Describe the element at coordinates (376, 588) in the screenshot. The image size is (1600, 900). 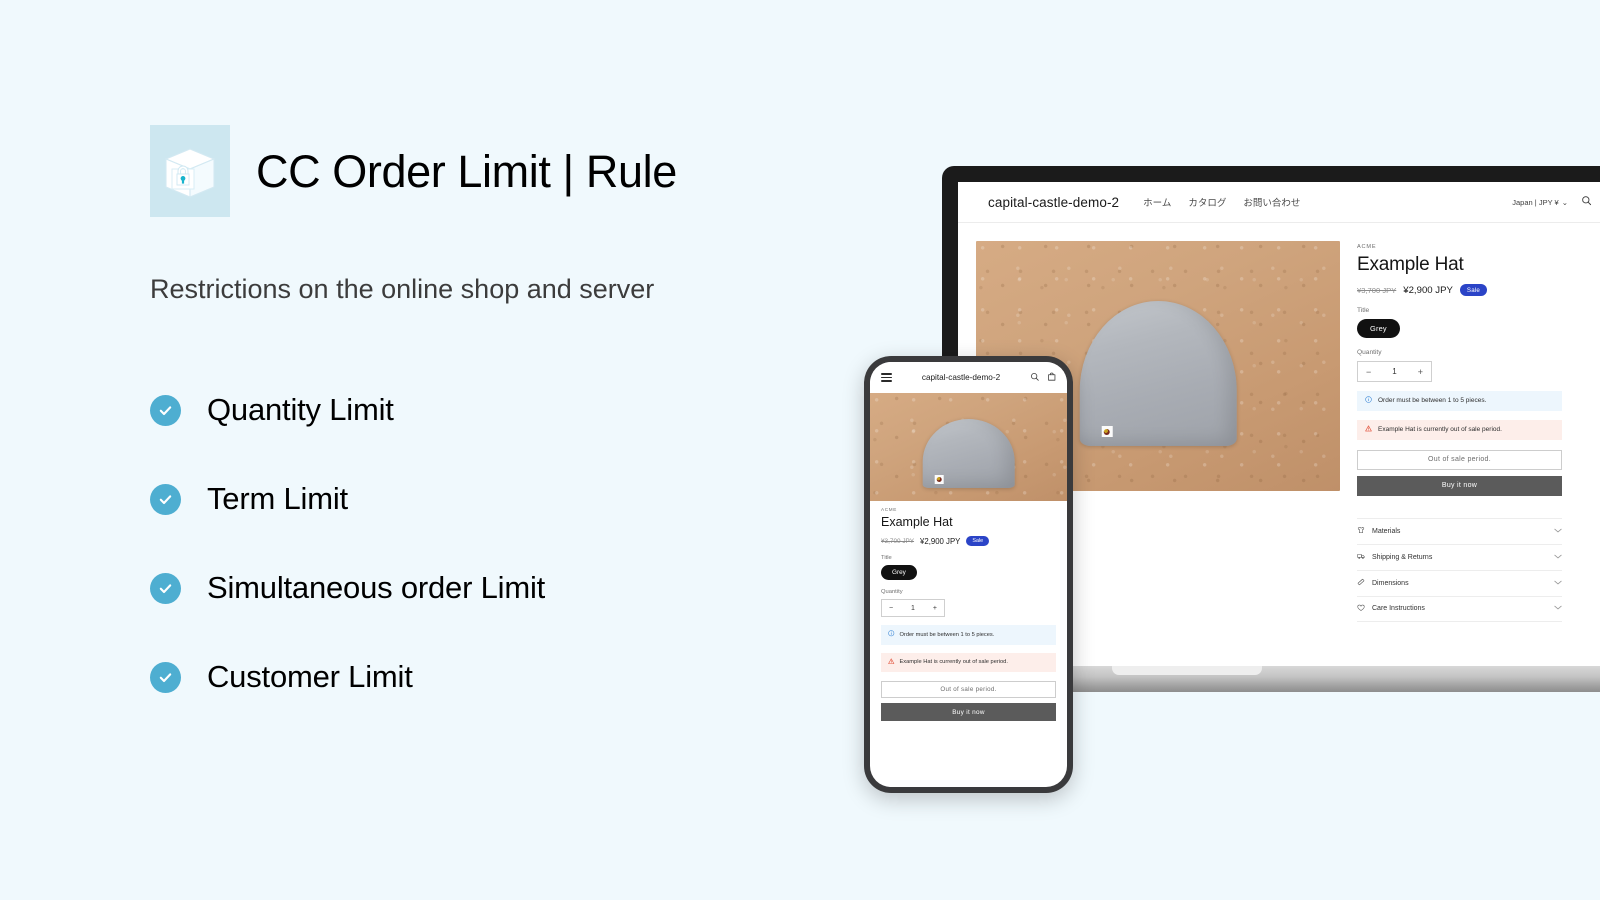
I see `feature-label: Simultaneous order Limit` at that location.